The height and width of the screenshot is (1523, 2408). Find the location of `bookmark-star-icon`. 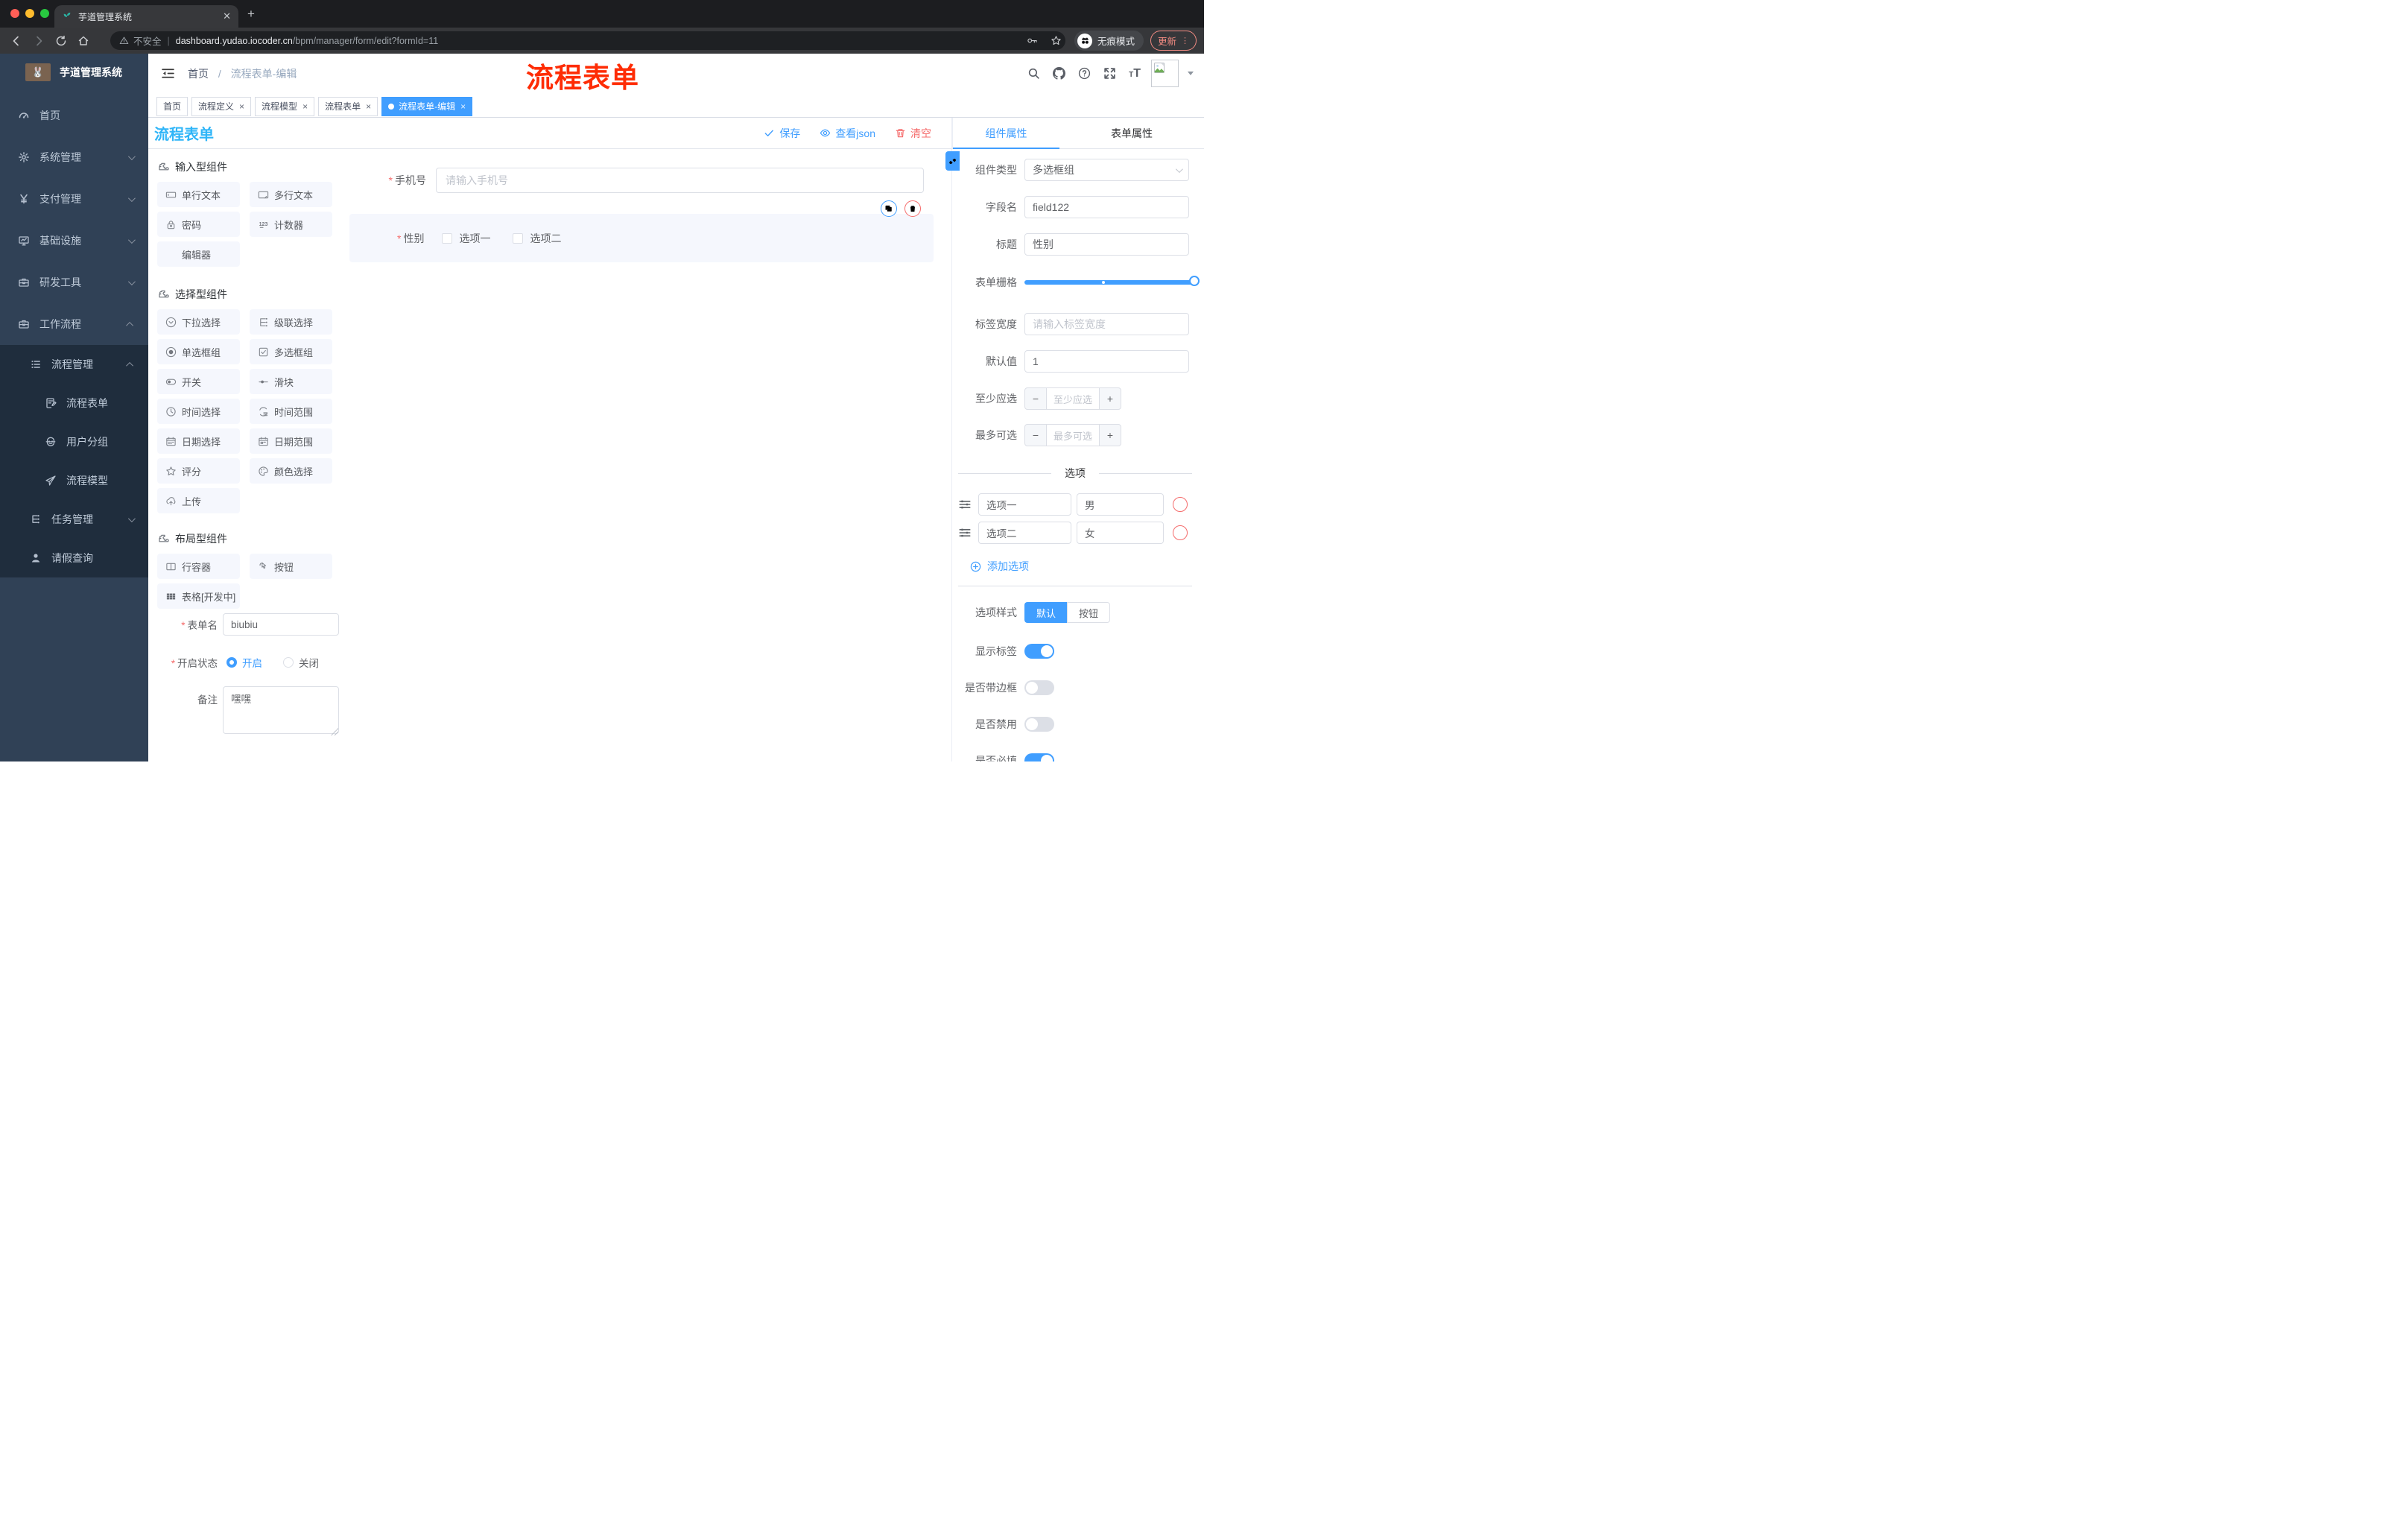

bookmark-star-icon is located at coordinates (1056, 40).